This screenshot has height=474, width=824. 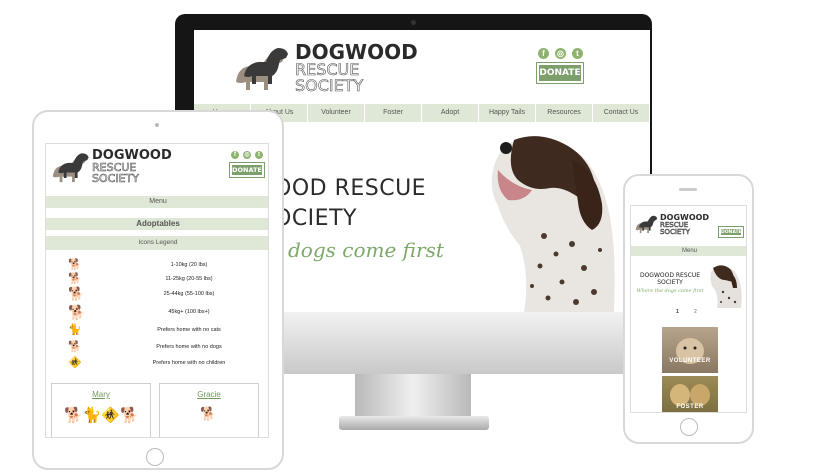 What do you see at coordinates (157, 266) in the screenshot?
I see `legend-row: 🐕 1-10kg (20 lbs)` at bounding box center [157, 266].